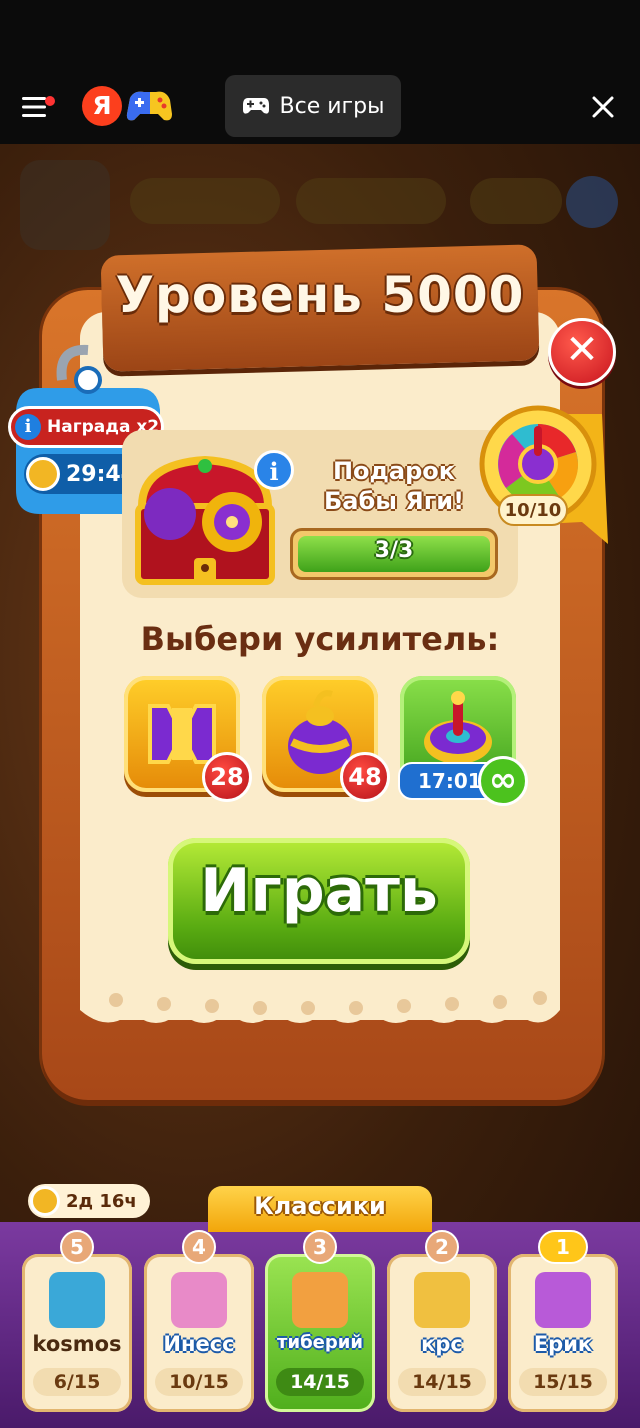 This screenshot has height=1428, width=640. I want to click on player-card: 1 Ерик 15/15, so click(563, 1321).